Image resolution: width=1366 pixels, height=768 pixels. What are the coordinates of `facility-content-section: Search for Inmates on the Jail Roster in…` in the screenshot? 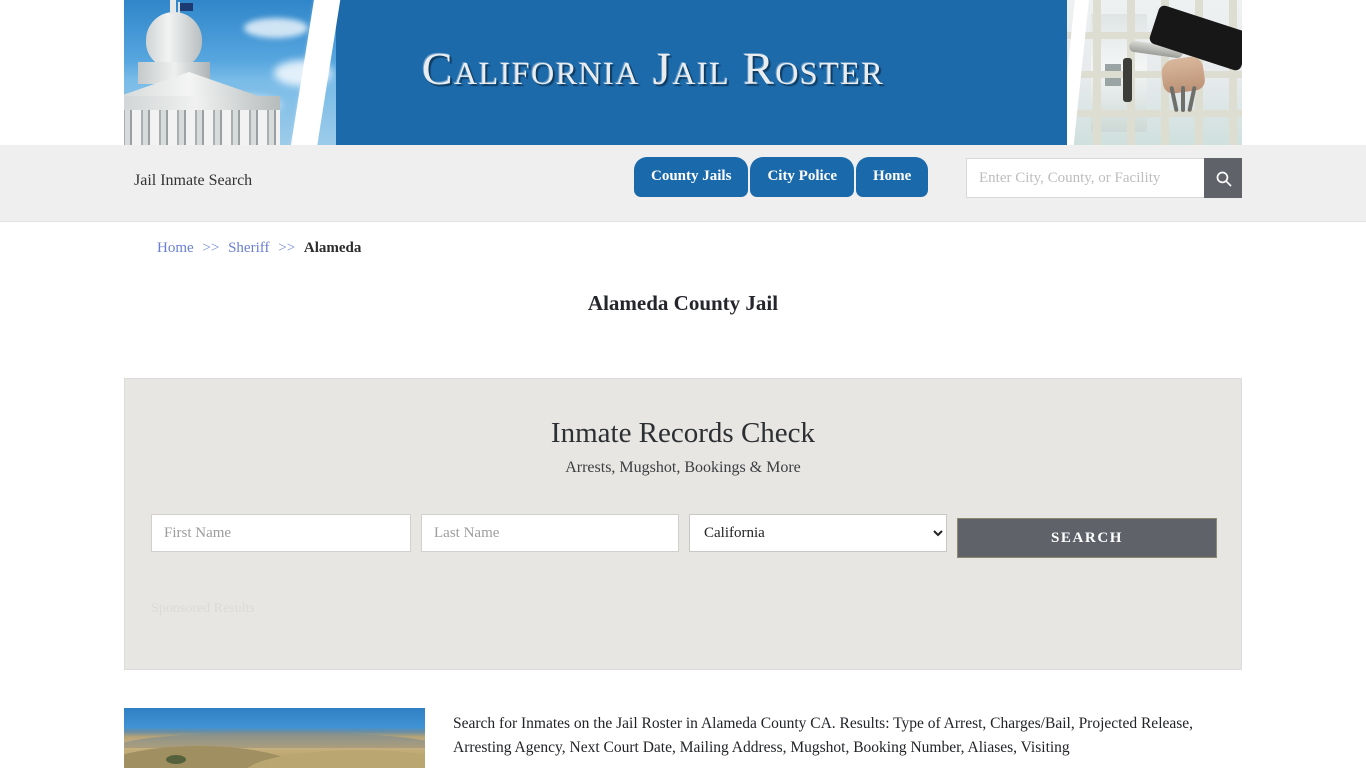 It's located at (683, 738).